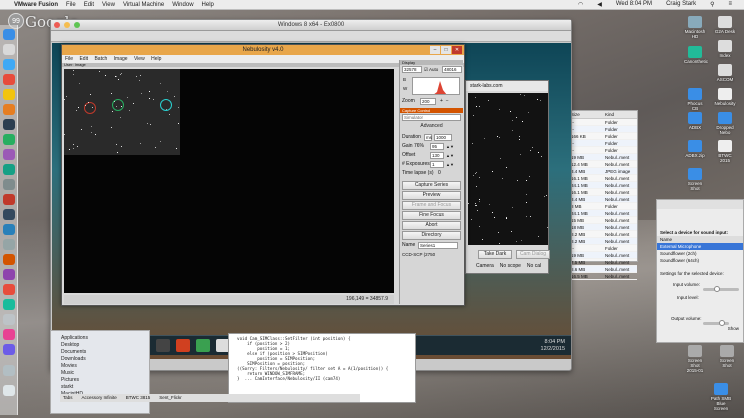 Image resolution: width=744 pixels, height=418 pixels. I want to click on auto-checkbox: ☑ Auto, so click(431, 69).